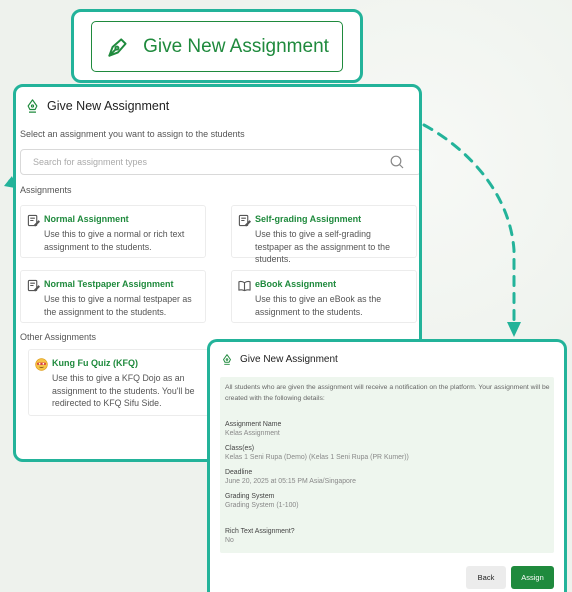 The width and height of the screenshot is (572, 592). What do you see at coordinates (109, 284) in the screenshot?
I see `card-title: Normal Testpaper Assignment` at bounding box center [109, 284].